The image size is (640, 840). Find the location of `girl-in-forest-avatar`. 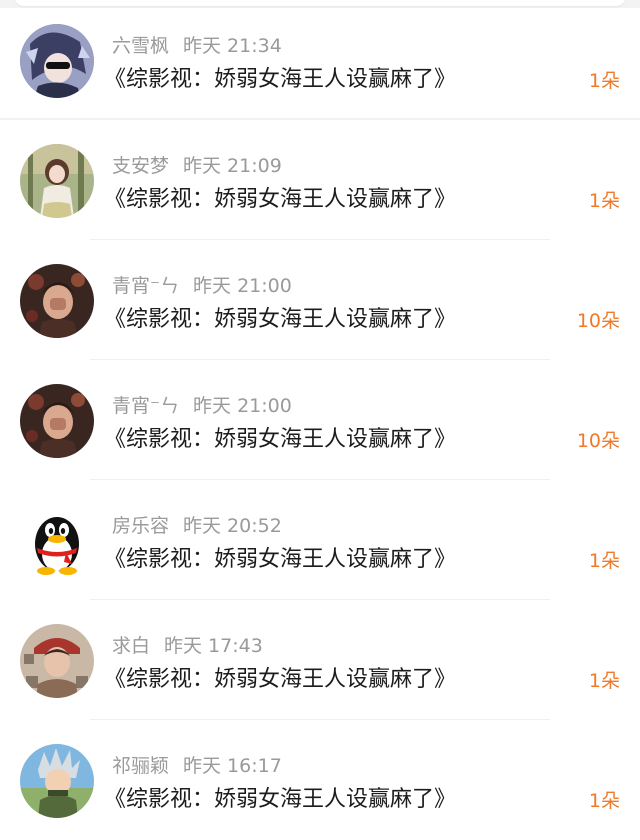

girl-in-forest-avatar is located at coordinates (57, 181).